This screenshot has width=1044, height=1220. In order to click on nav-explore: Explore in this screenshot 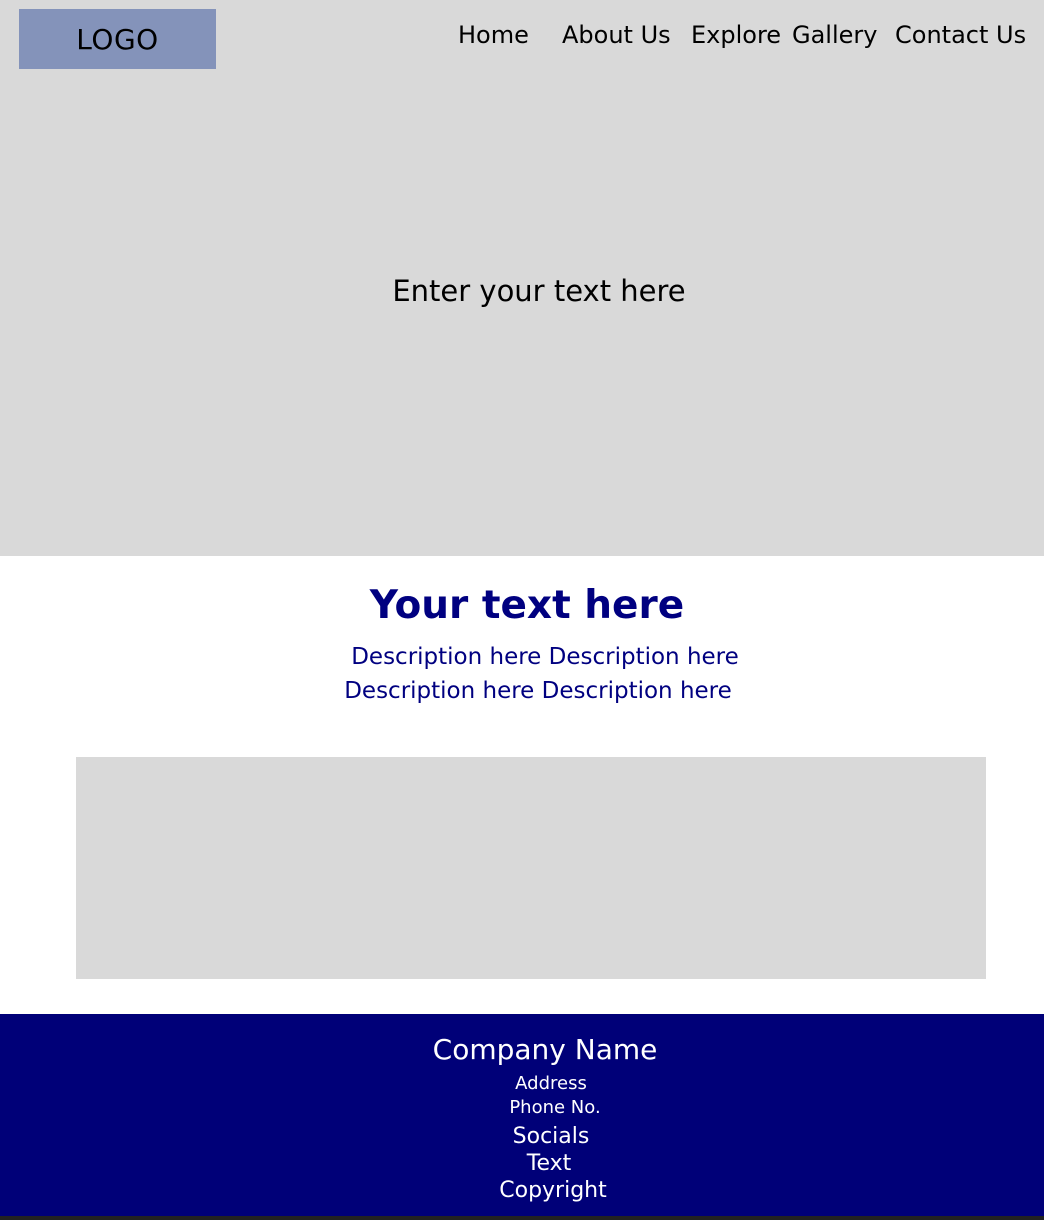, I will do `click(736, 35)`.